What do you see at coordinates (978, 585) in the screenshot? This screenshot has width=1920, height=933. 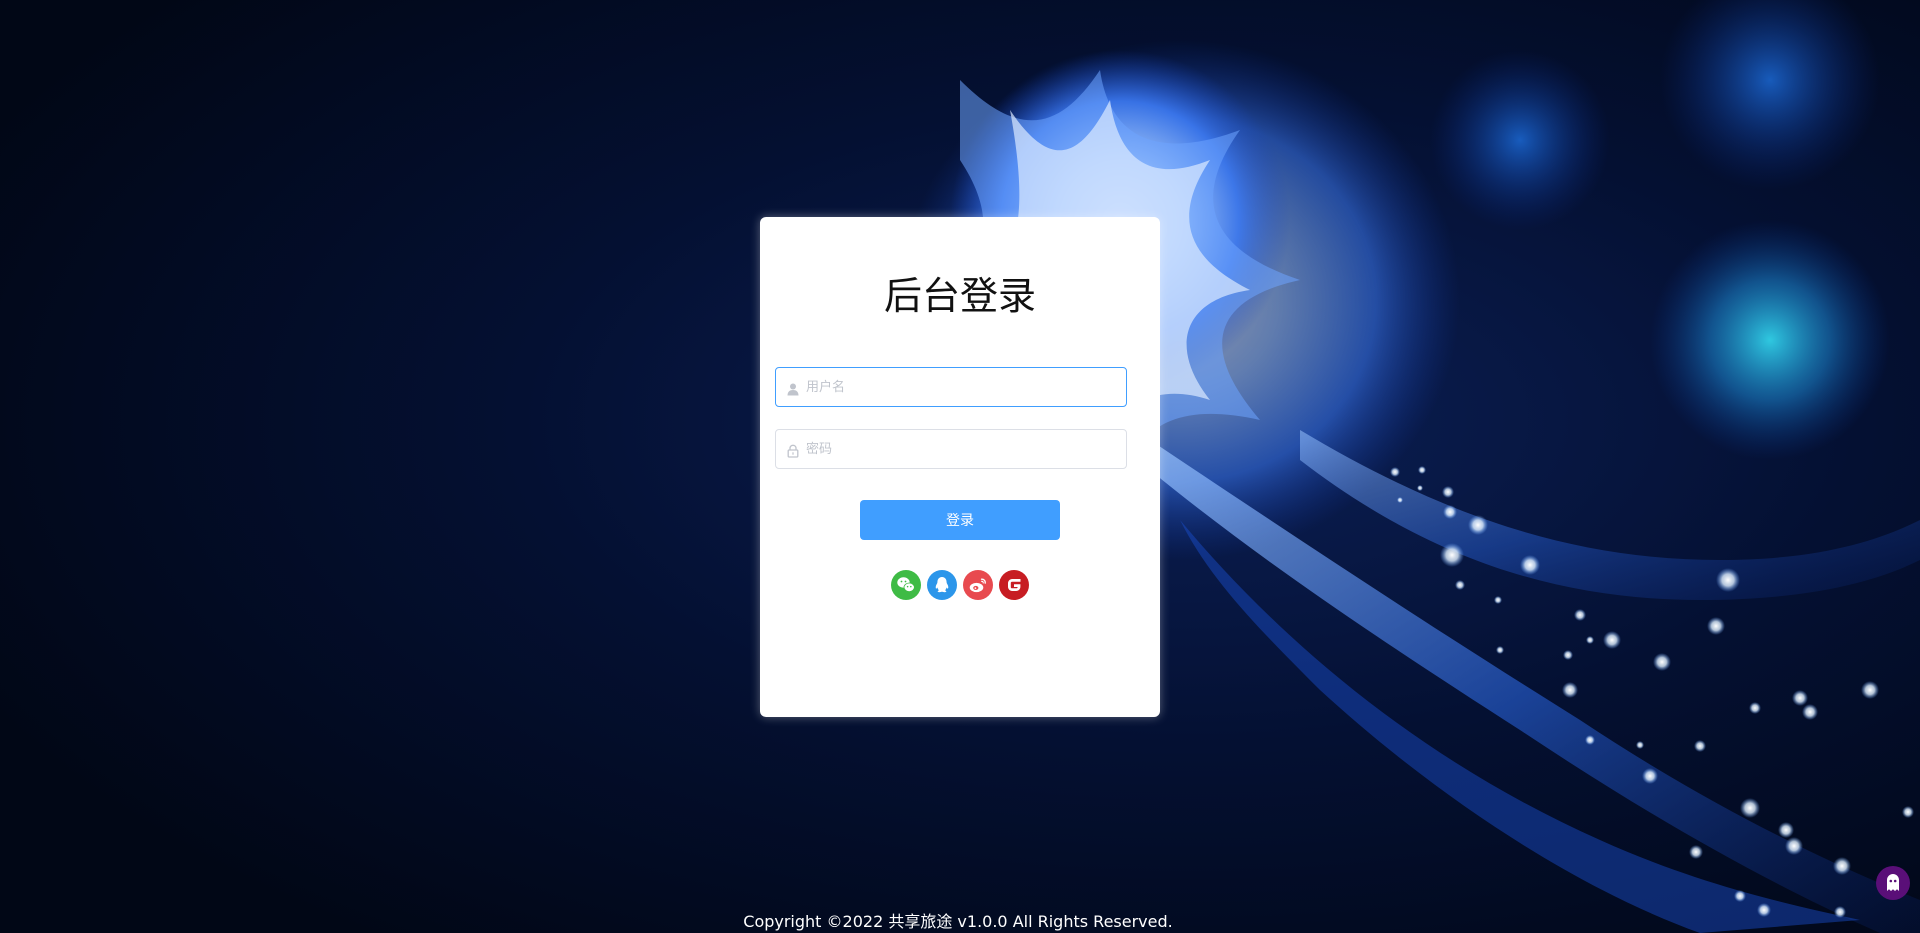 I see `weibo-icon` at bounding box center [978, 585].